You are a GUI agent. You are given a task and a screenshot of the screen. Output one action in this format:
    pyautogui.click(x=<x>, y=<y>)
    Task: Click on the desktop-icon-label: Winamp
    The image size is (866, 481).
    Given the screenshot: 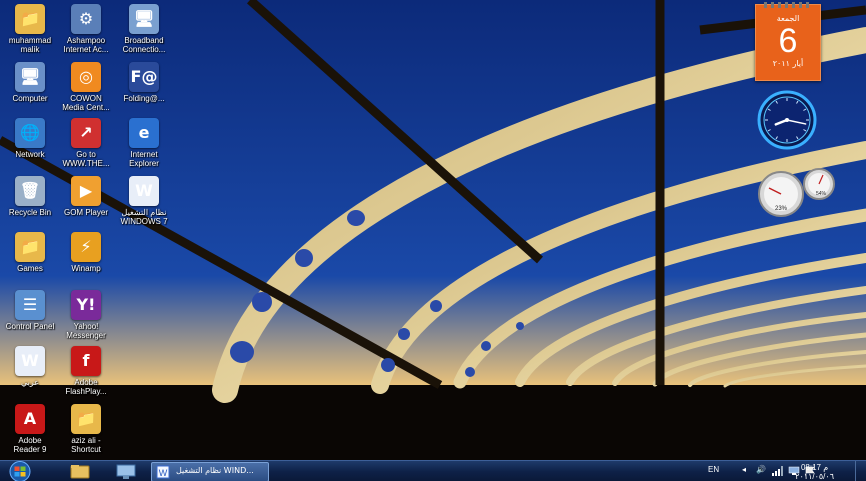 What is the action you would take?
    pyautogui.click(x=86, y=268)
    